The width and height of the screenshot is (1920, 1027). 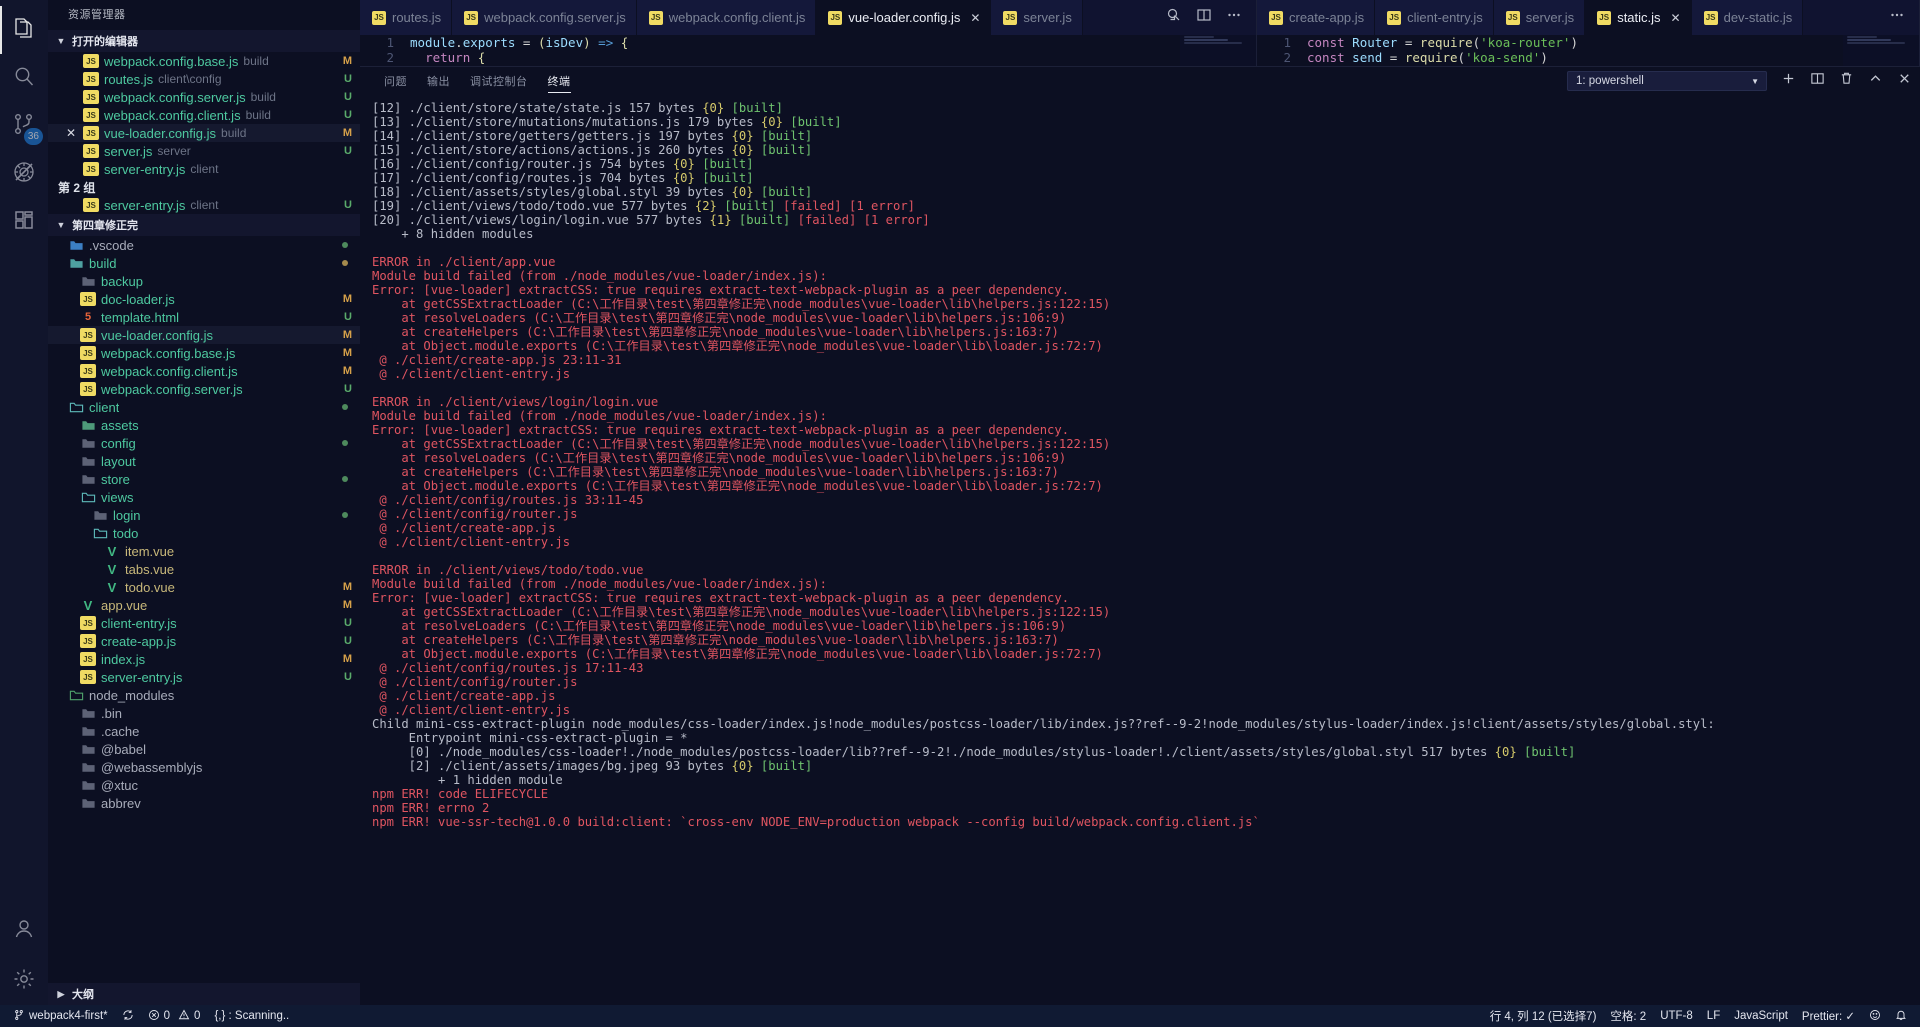 I want to click on activity-item-explorer, so click(x=24, y=30).